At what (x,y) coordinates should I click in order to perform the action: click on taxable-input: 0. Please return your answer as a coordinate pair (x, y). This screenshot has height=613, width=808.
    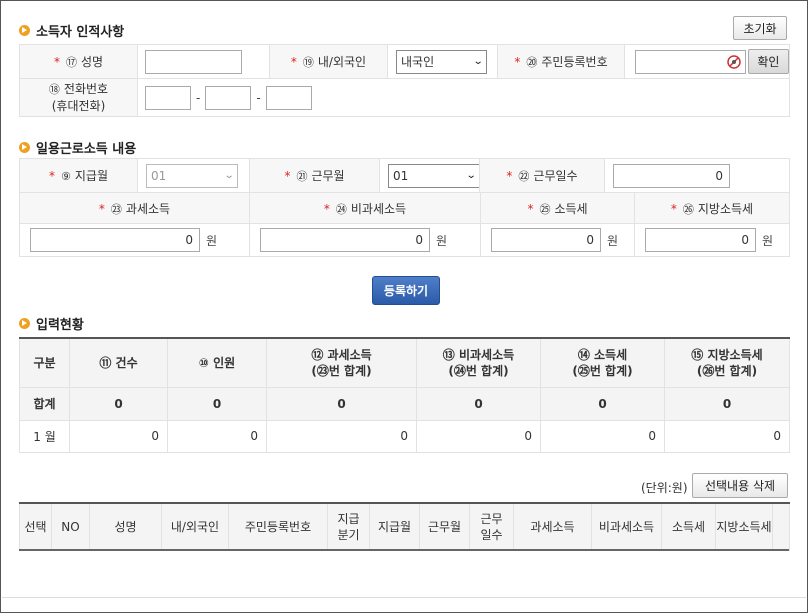
    Looking at the image, I should click on (115, 240).